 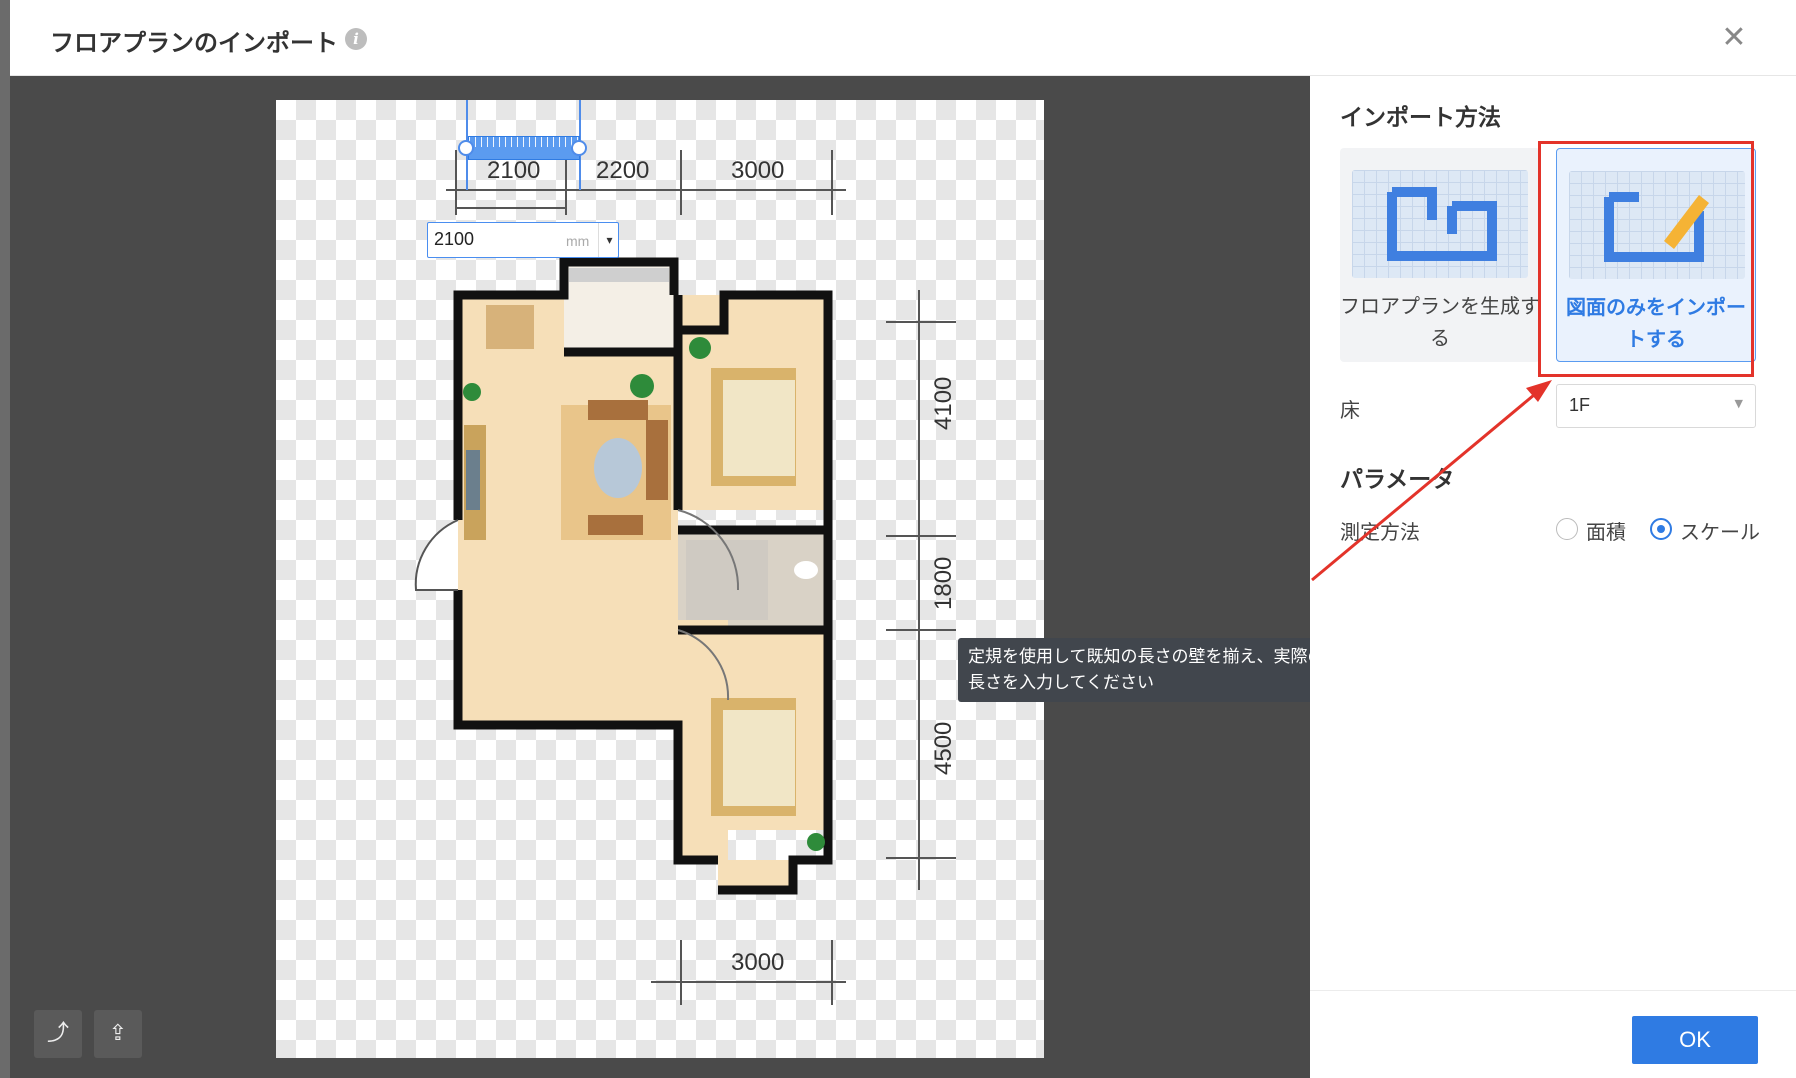 I want to click on dialog-title: フロアプランのインポート, so click(x=194, y=43).